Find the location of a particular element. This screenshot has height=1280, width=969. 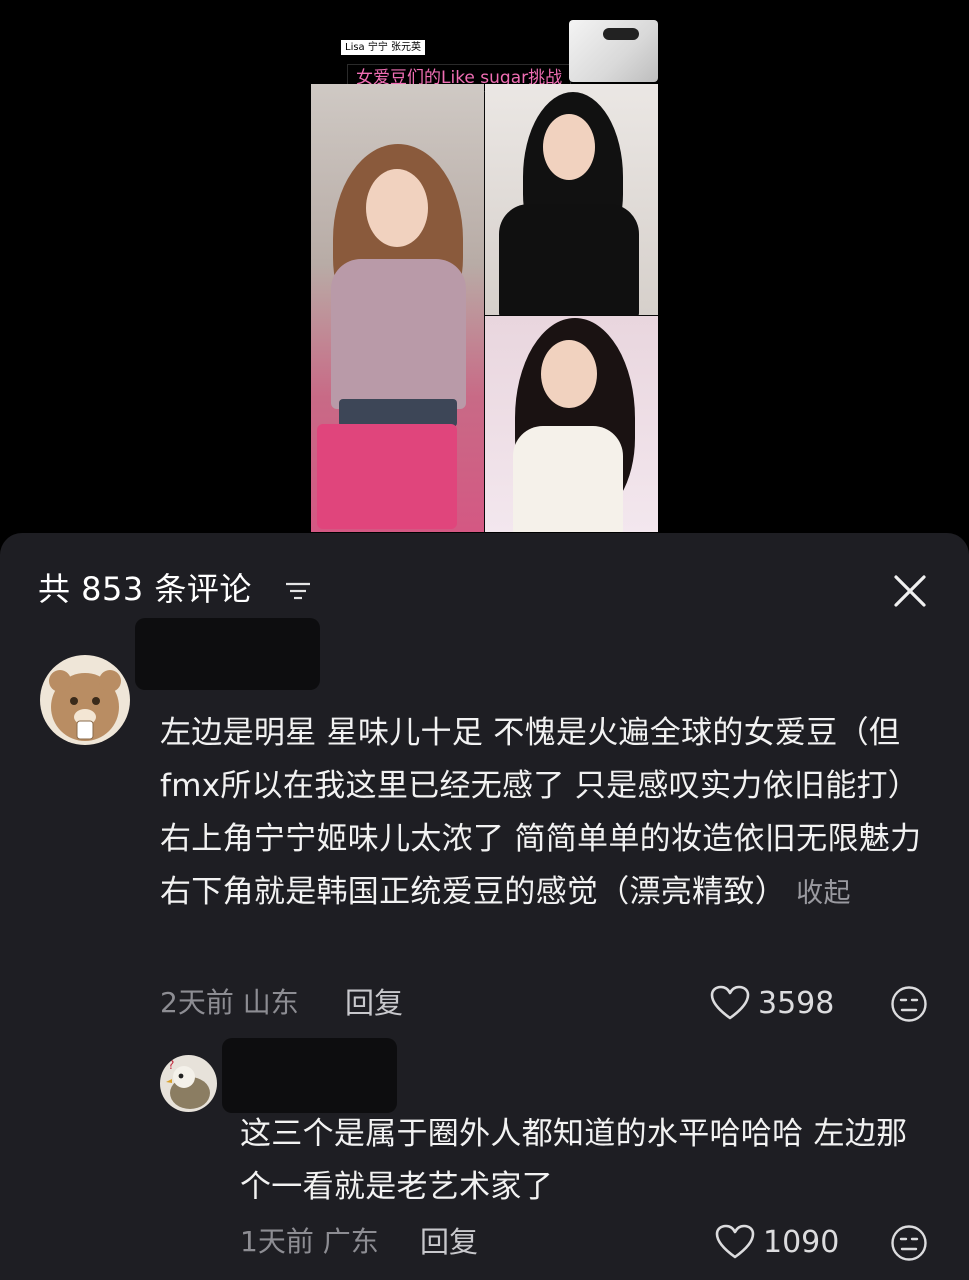

avatar: ? is located at coordinates (188, 1083).